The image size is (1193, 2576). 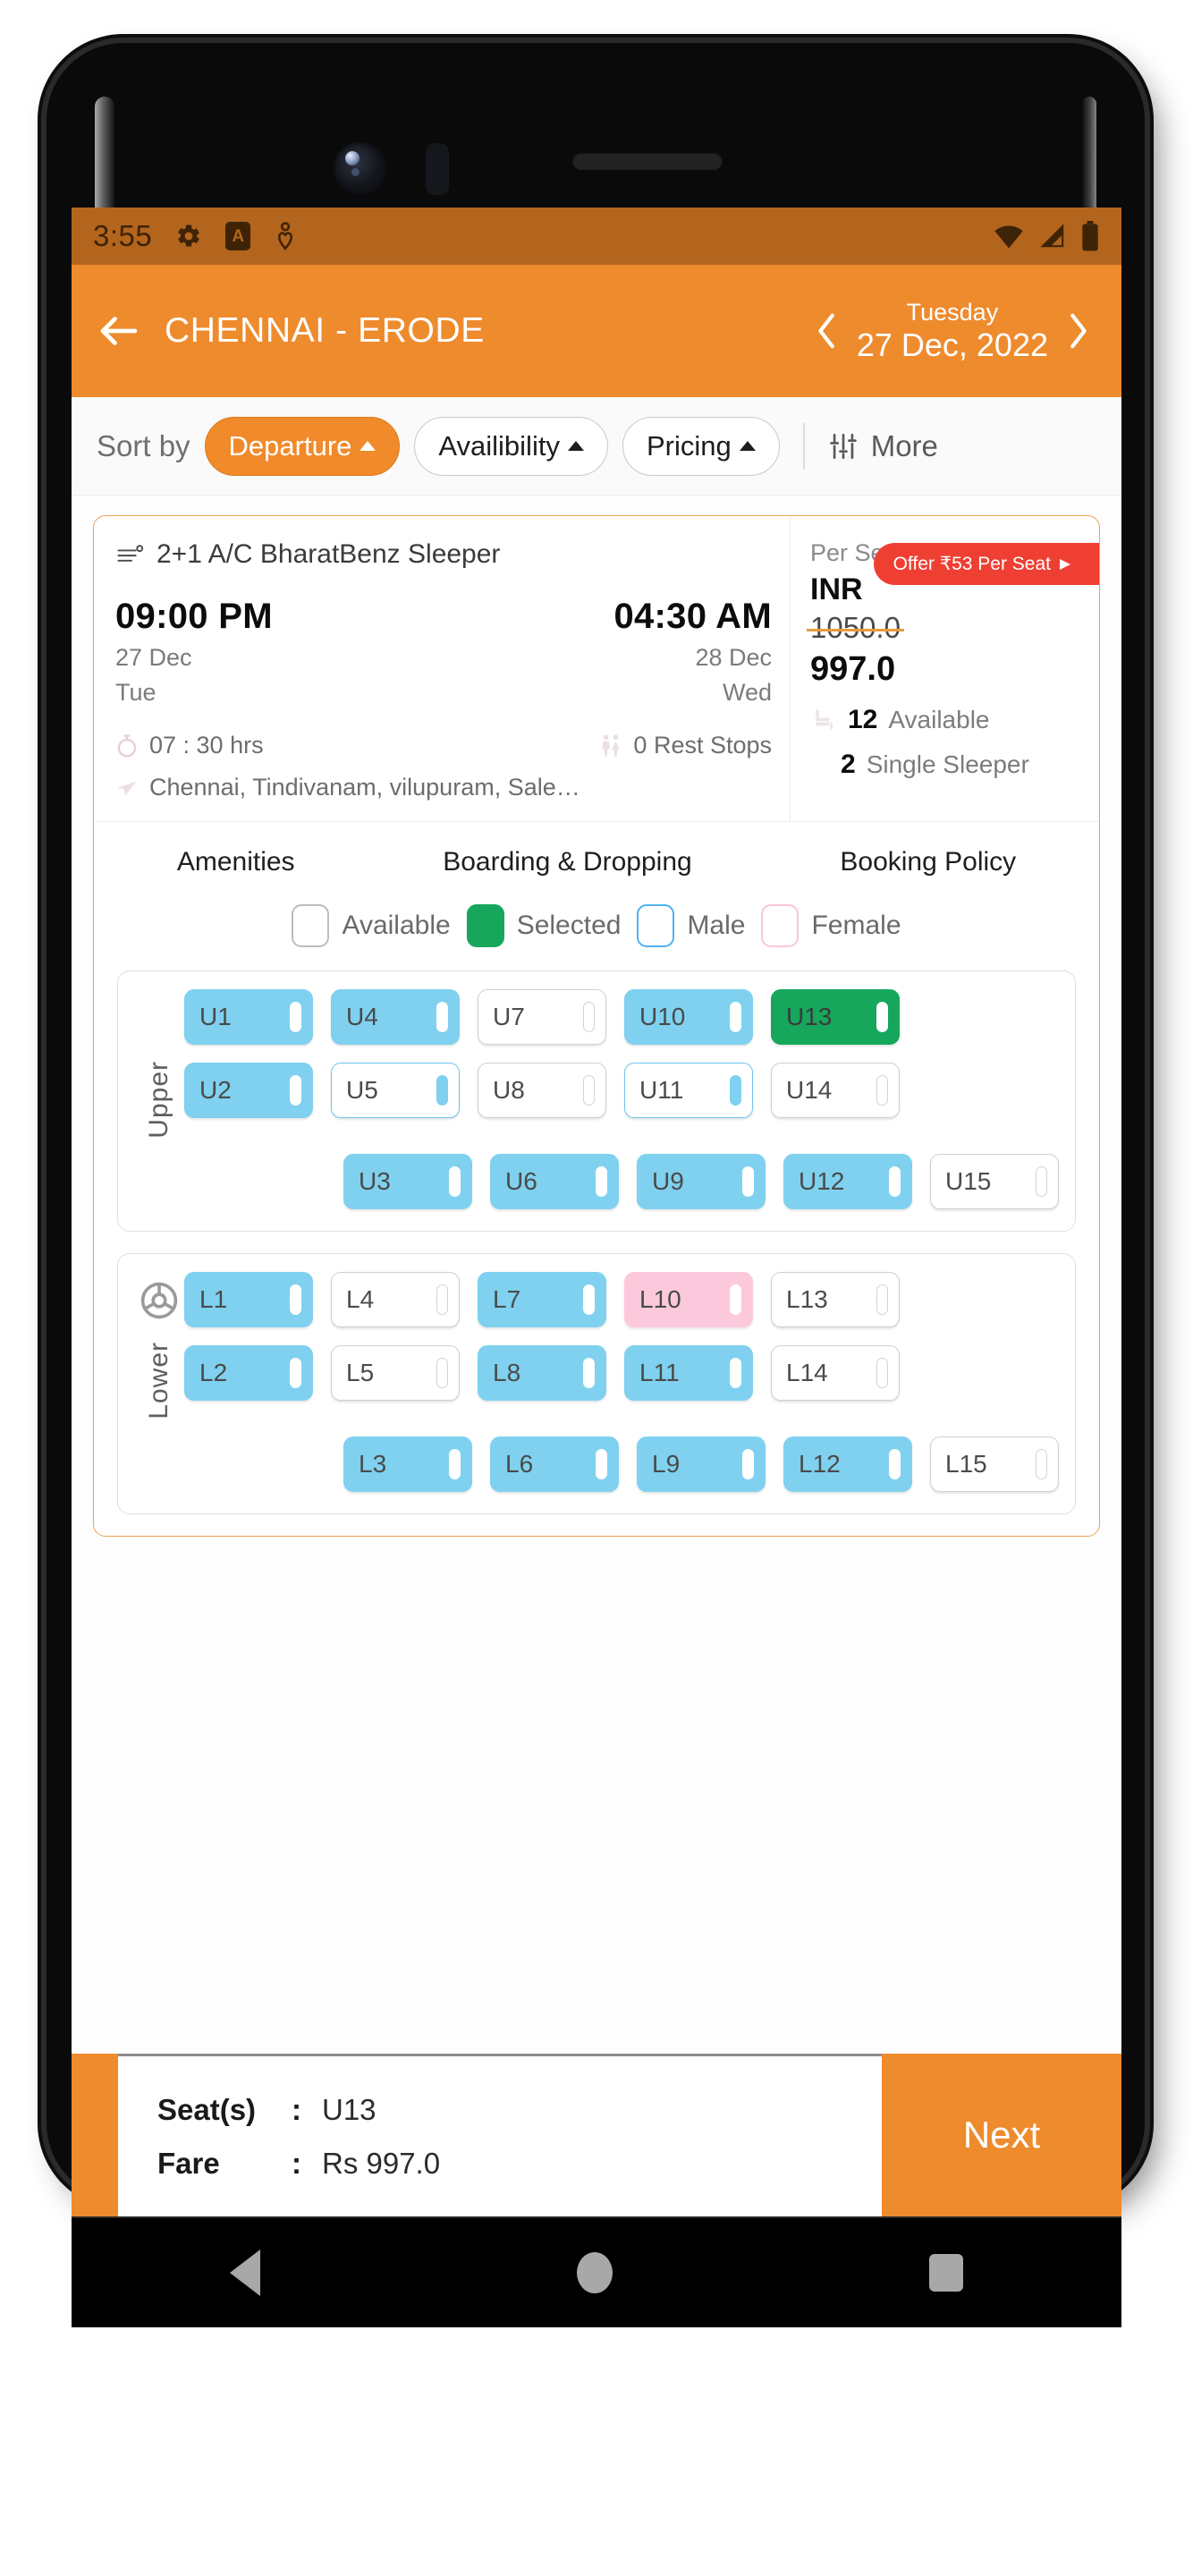 What do you see at coordinates (847, 1464) in the screenshot?
I see `seat-L12: L12` at bounding box center [847, 1464].